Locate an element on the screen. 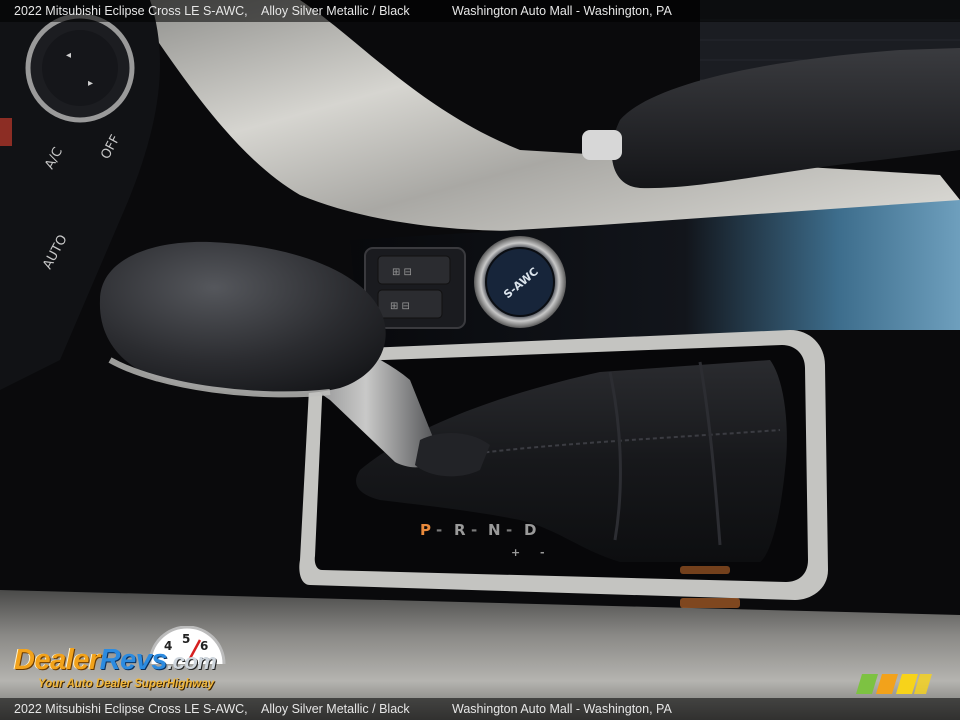 This screenshot has width=960, height=720. gear-n: N is located at coordinates (494, 530).